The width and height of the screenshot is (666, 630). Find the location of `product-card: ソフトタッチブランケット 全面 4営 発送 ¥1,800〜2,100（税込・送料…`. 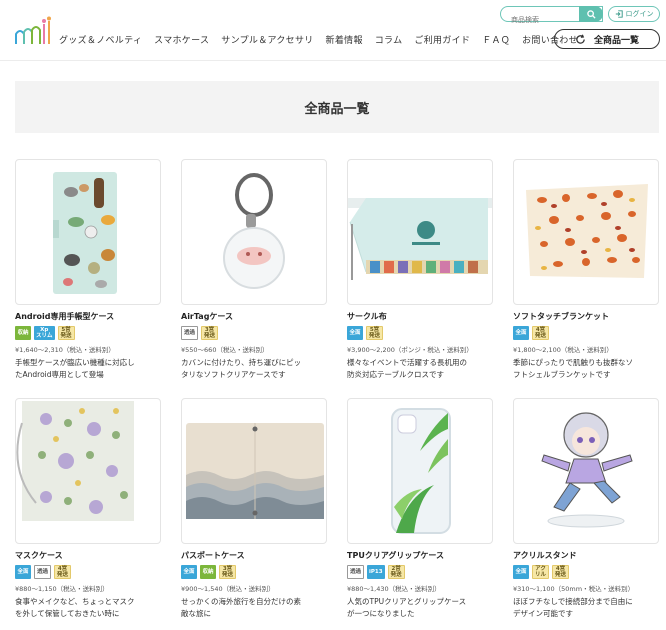

product-card: ソフトタッチブランケット 全面 4営 発送 ¥1,800〜2,100（税込・送料… is located at coordinates (586, 270).